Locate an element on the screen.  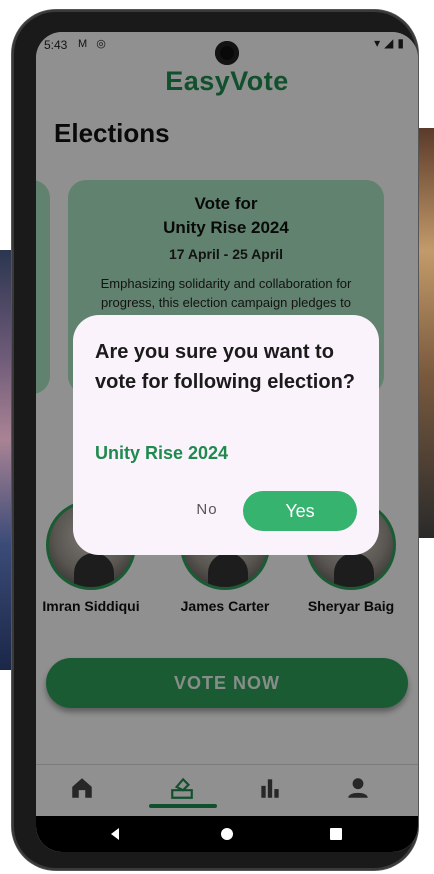
home-button-icon is located at coordinates (227, 834).